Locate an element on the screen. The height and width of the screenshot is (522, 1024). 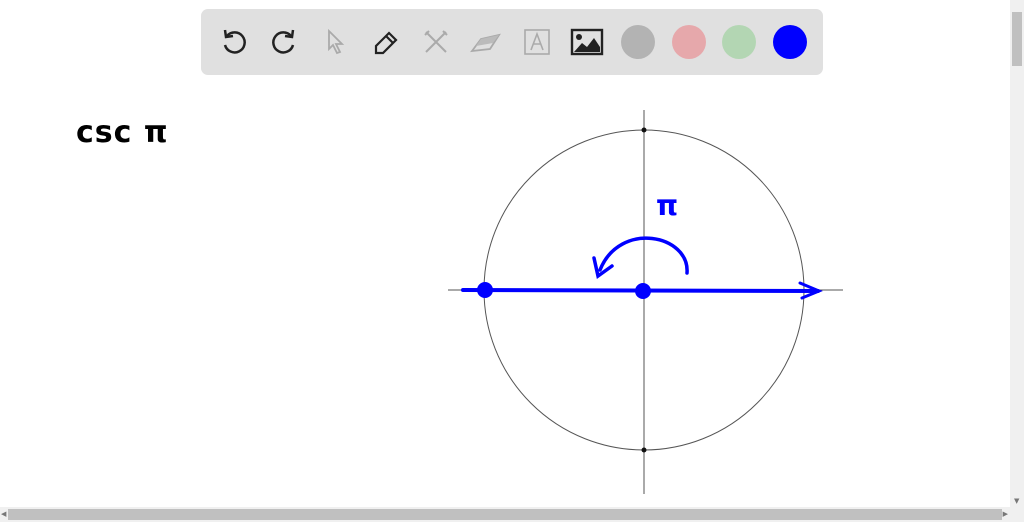
image-icon is located at coordinates (587, 42).